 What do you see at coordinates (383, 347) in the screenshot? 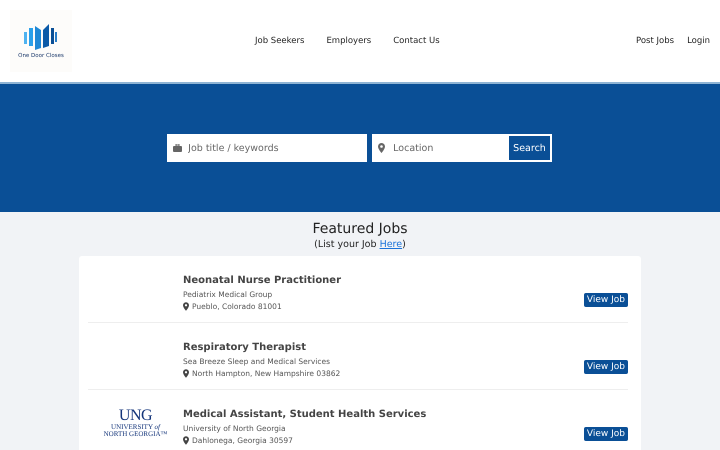
I see `job-title: Respiratory Therapist` at bounding box center [383, 347].